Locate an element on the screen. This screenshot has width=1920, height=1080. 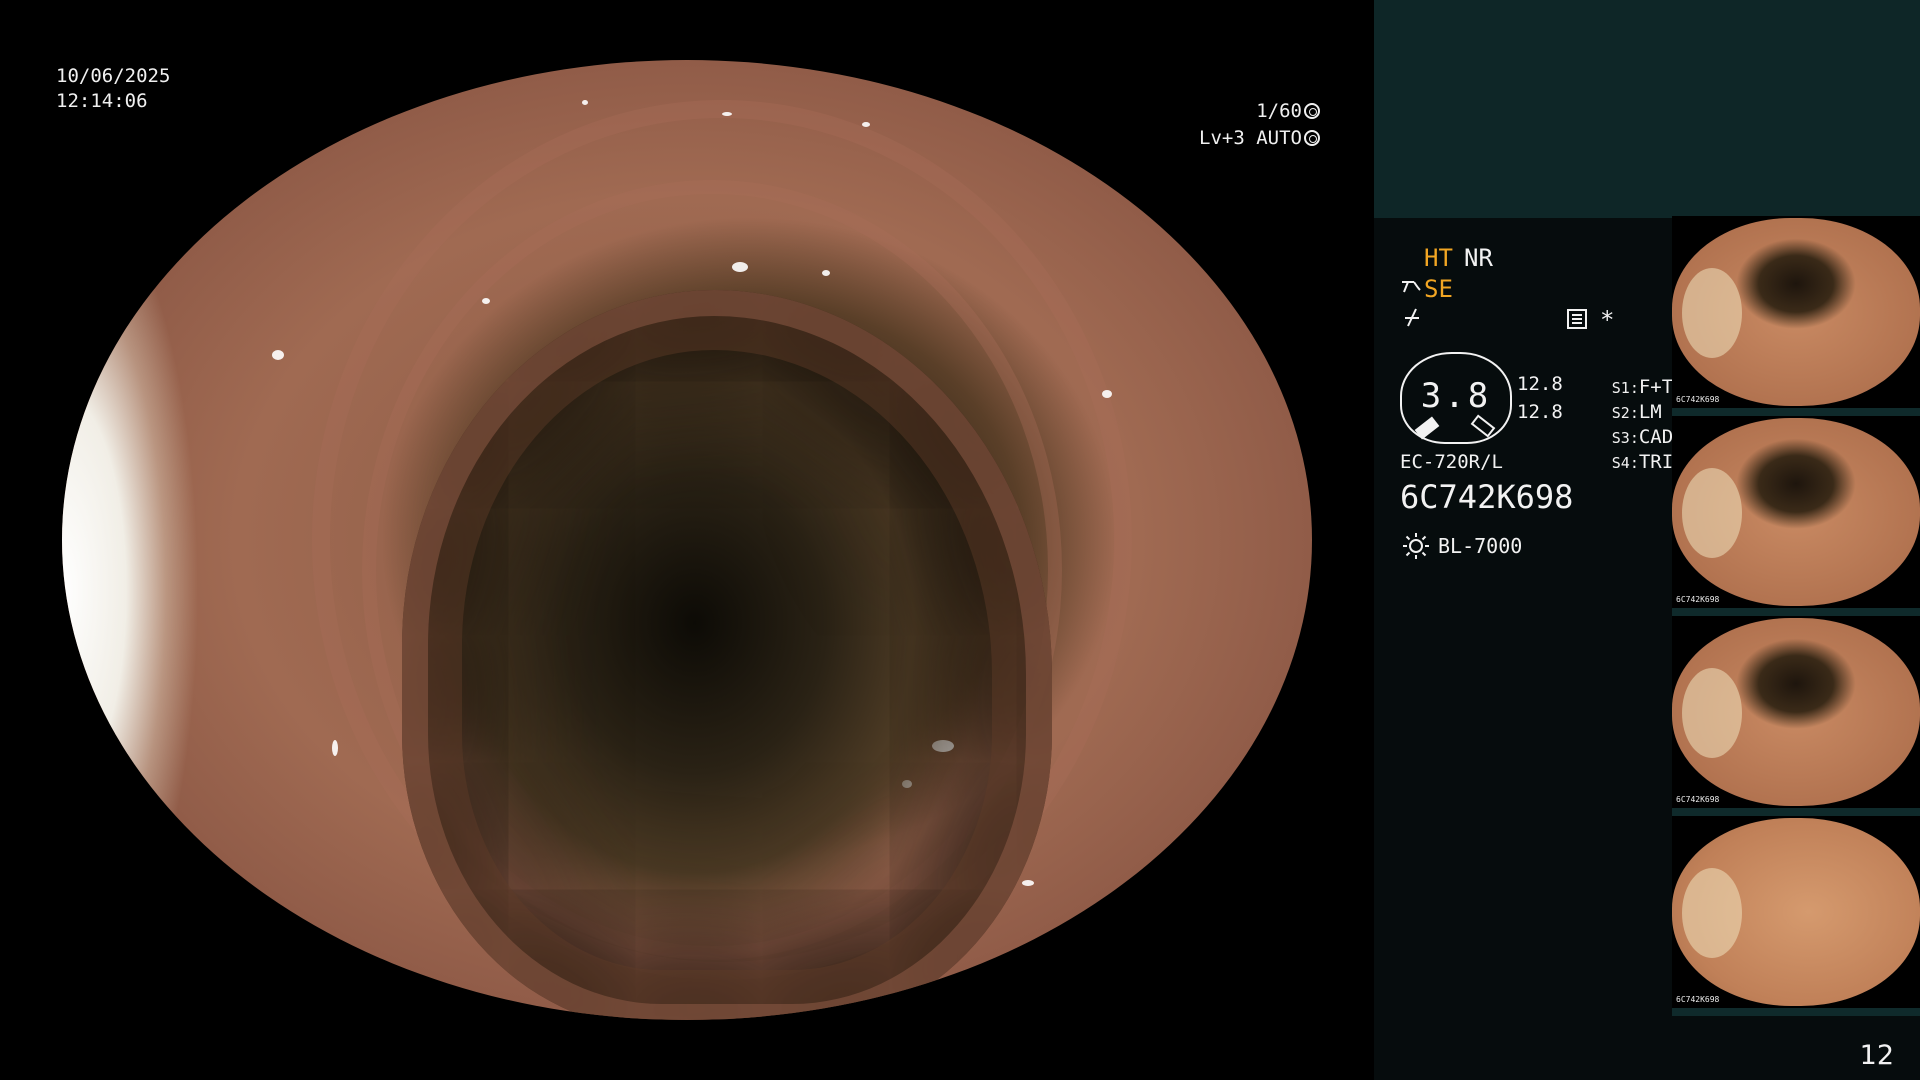
color-mode-icon is located at coordinates (1412, 317).